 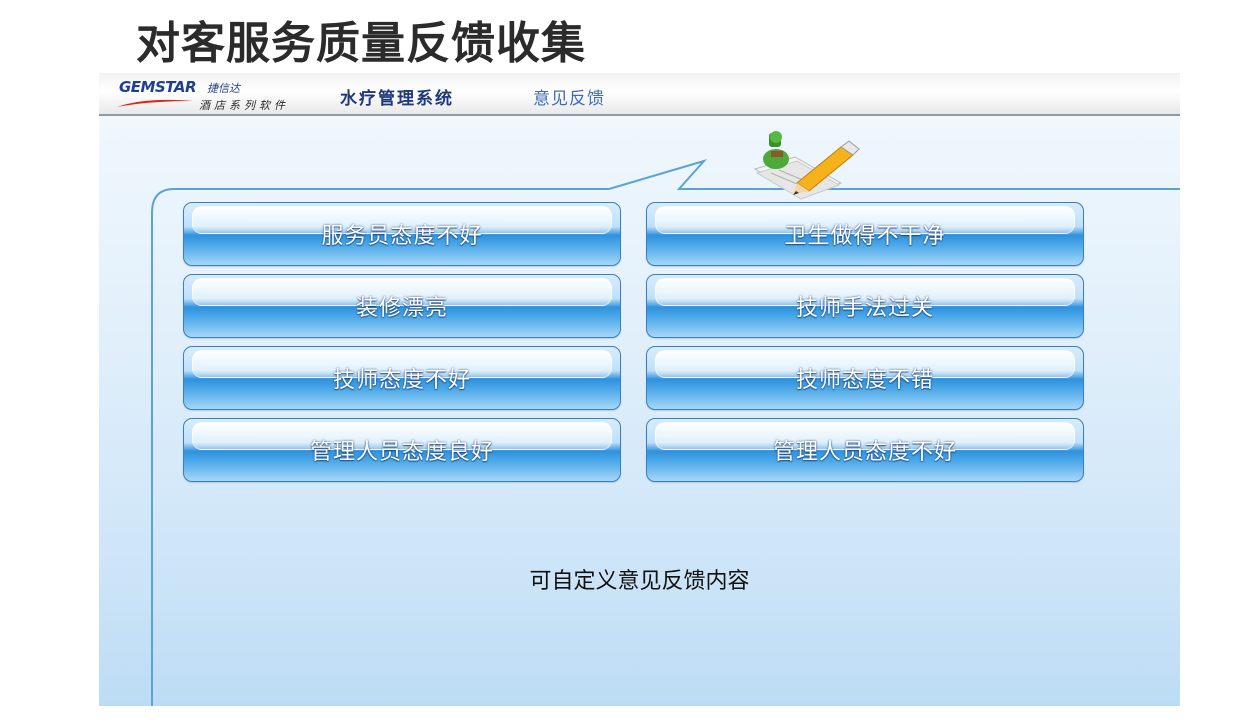 I want to click on feedback-option-label: 技师态度不错, so click(x=864, y=380).